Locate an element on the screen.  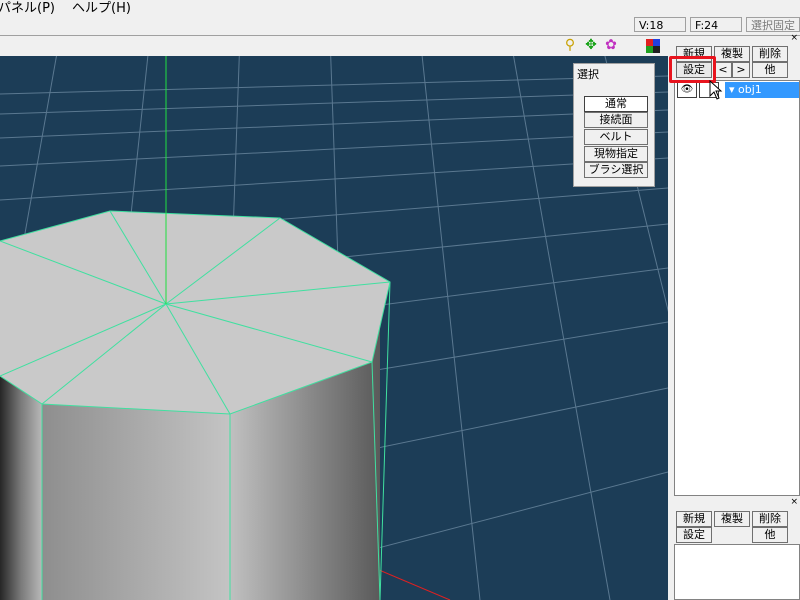
status-bar: V:18 F:24 選択固定 is located at coordinates (400, 25).